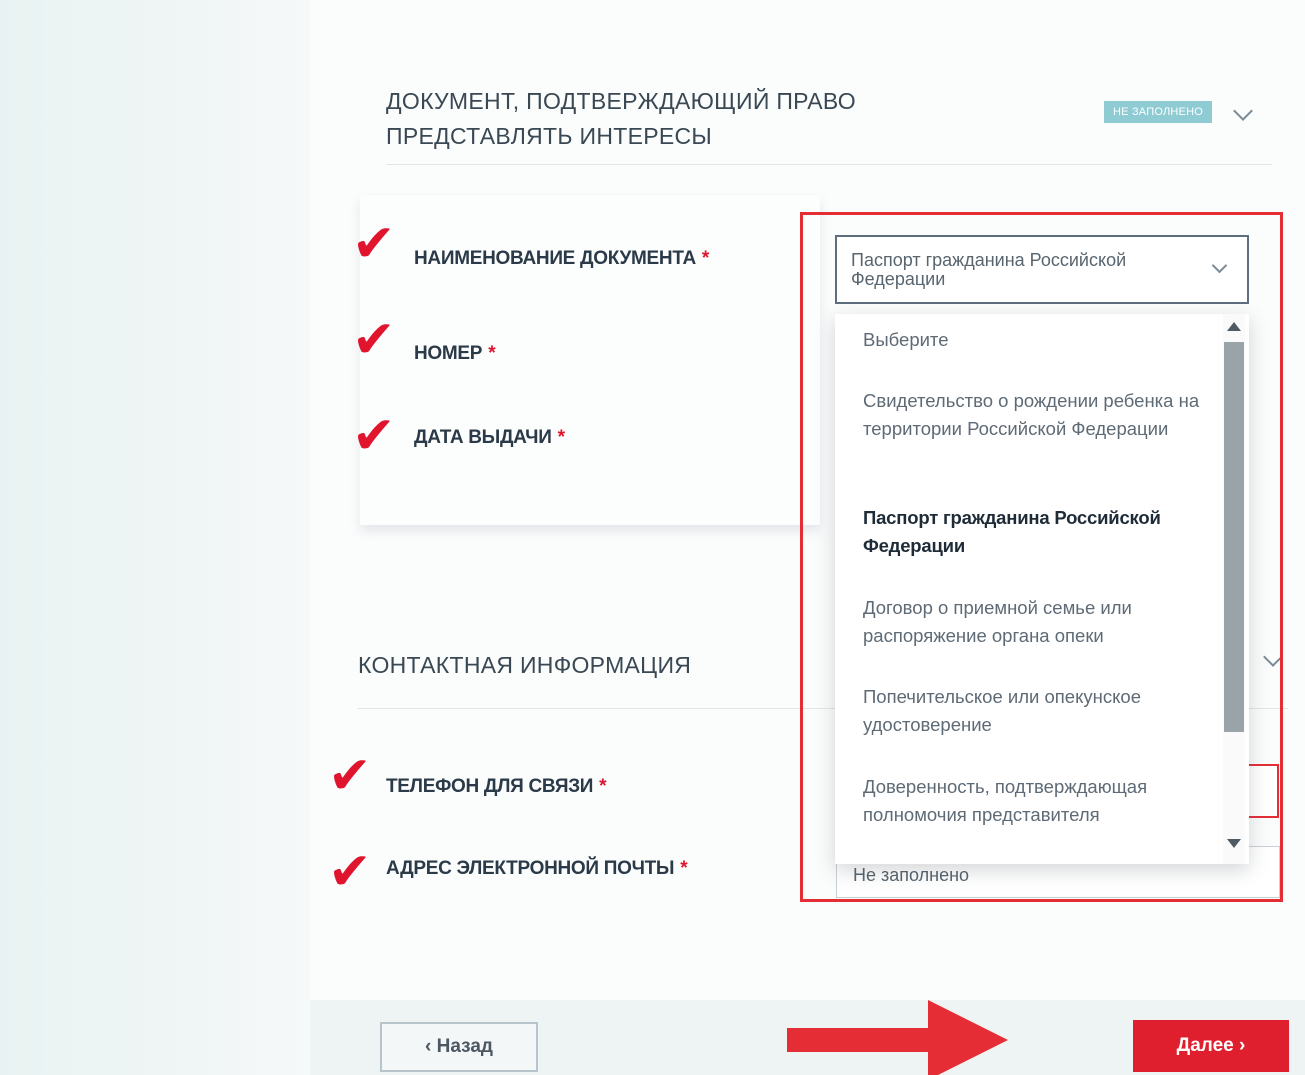  What do you see at coordinates (549, 136) in the screenshot?
I see `document-section-title-line2: ПРЕДСТАВЛЯТЬ ИНТЕРЕСЫ` at bounding box center [549, 136].